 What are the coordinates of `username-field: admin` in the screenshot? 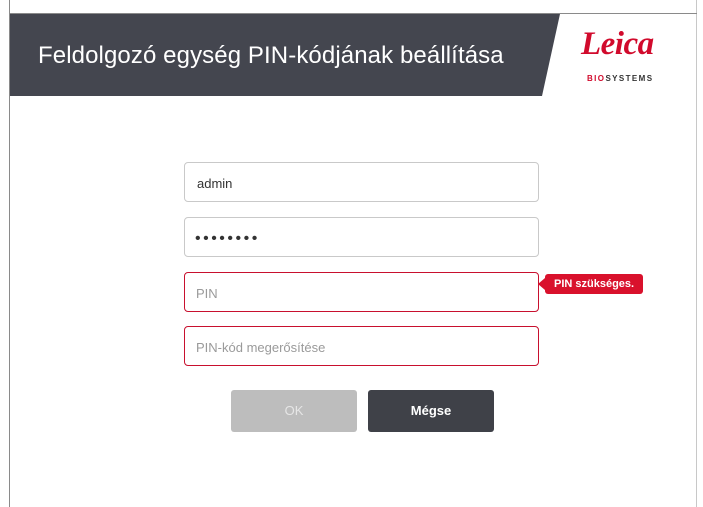 It's located at (361, 182).